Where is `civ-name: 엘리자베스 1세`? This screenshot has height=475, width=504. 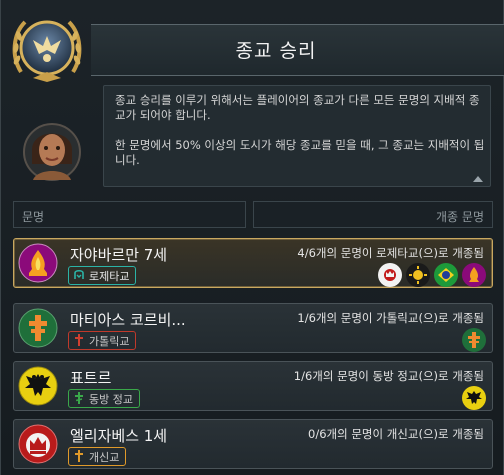 civ-name: 엘리자베스 1세 is located at coordinates (119, 436).